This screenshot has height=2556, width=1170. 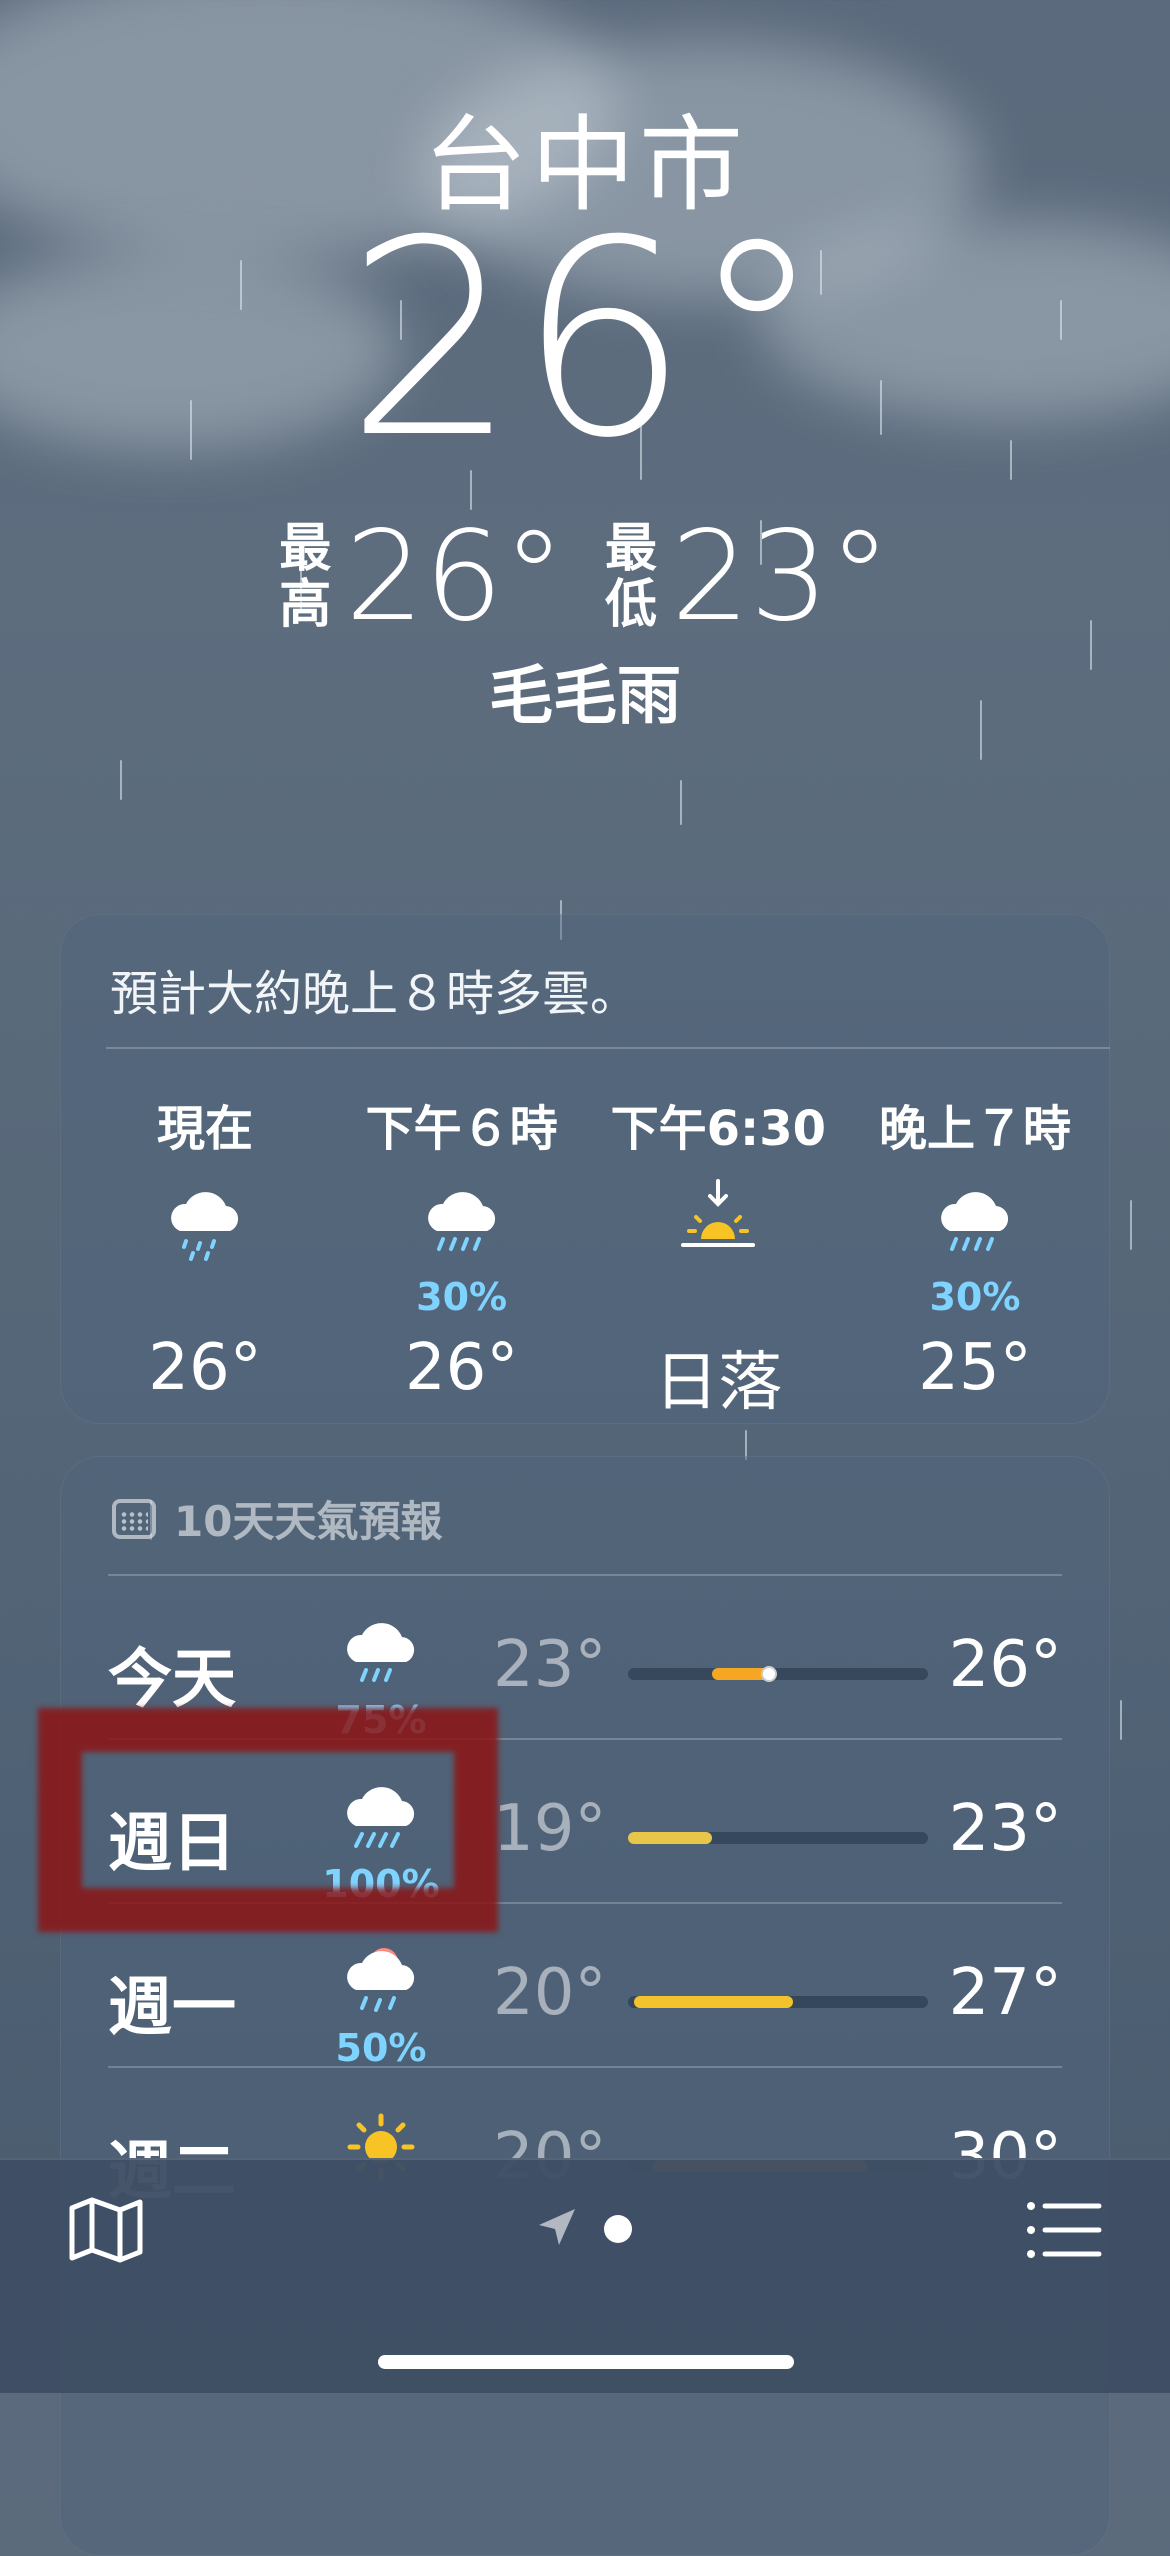 I want to click on current-temperature: 26°, so click(x=585, y=339).